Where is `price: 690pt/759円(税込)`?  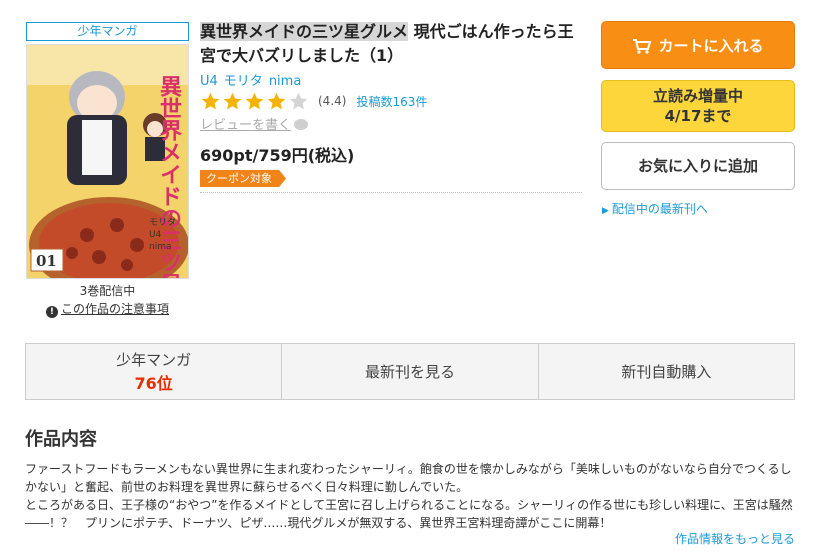
price: 690pt/759円(税込) is located at coordinates (277, 155).